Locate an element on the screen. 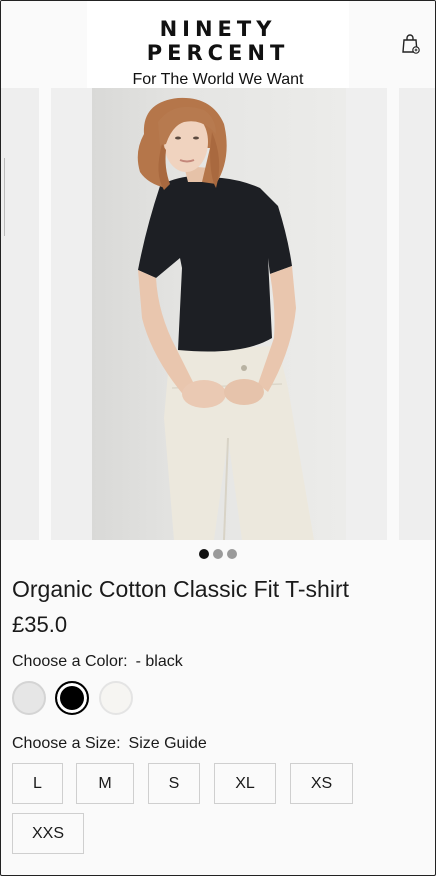  product-price: £35.0 is located at coordinates (40, 624).